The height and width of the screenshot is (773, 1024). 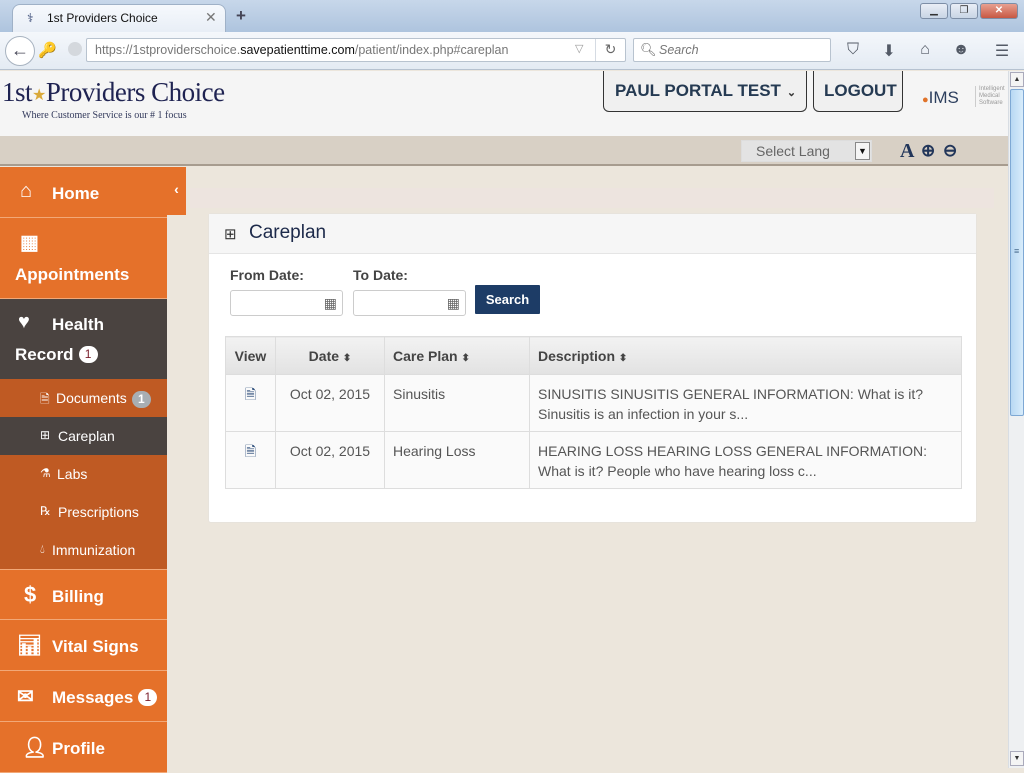 I want to click on scrollbar-thumb: ≡, so click(x=1017, y=252).